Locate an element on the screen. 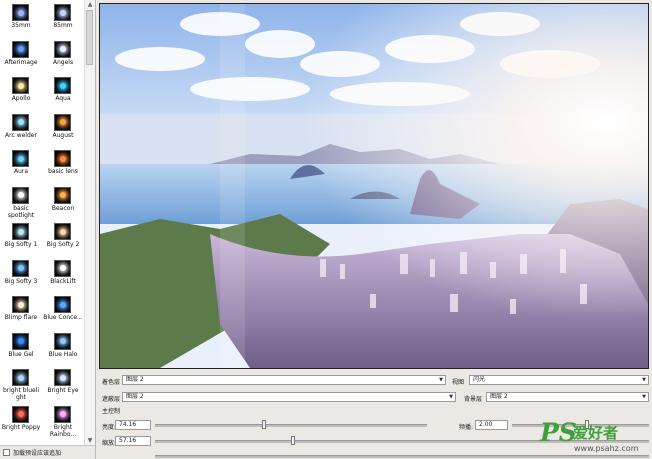  preset-label: Afterimage is located at coordinates (21, 62).